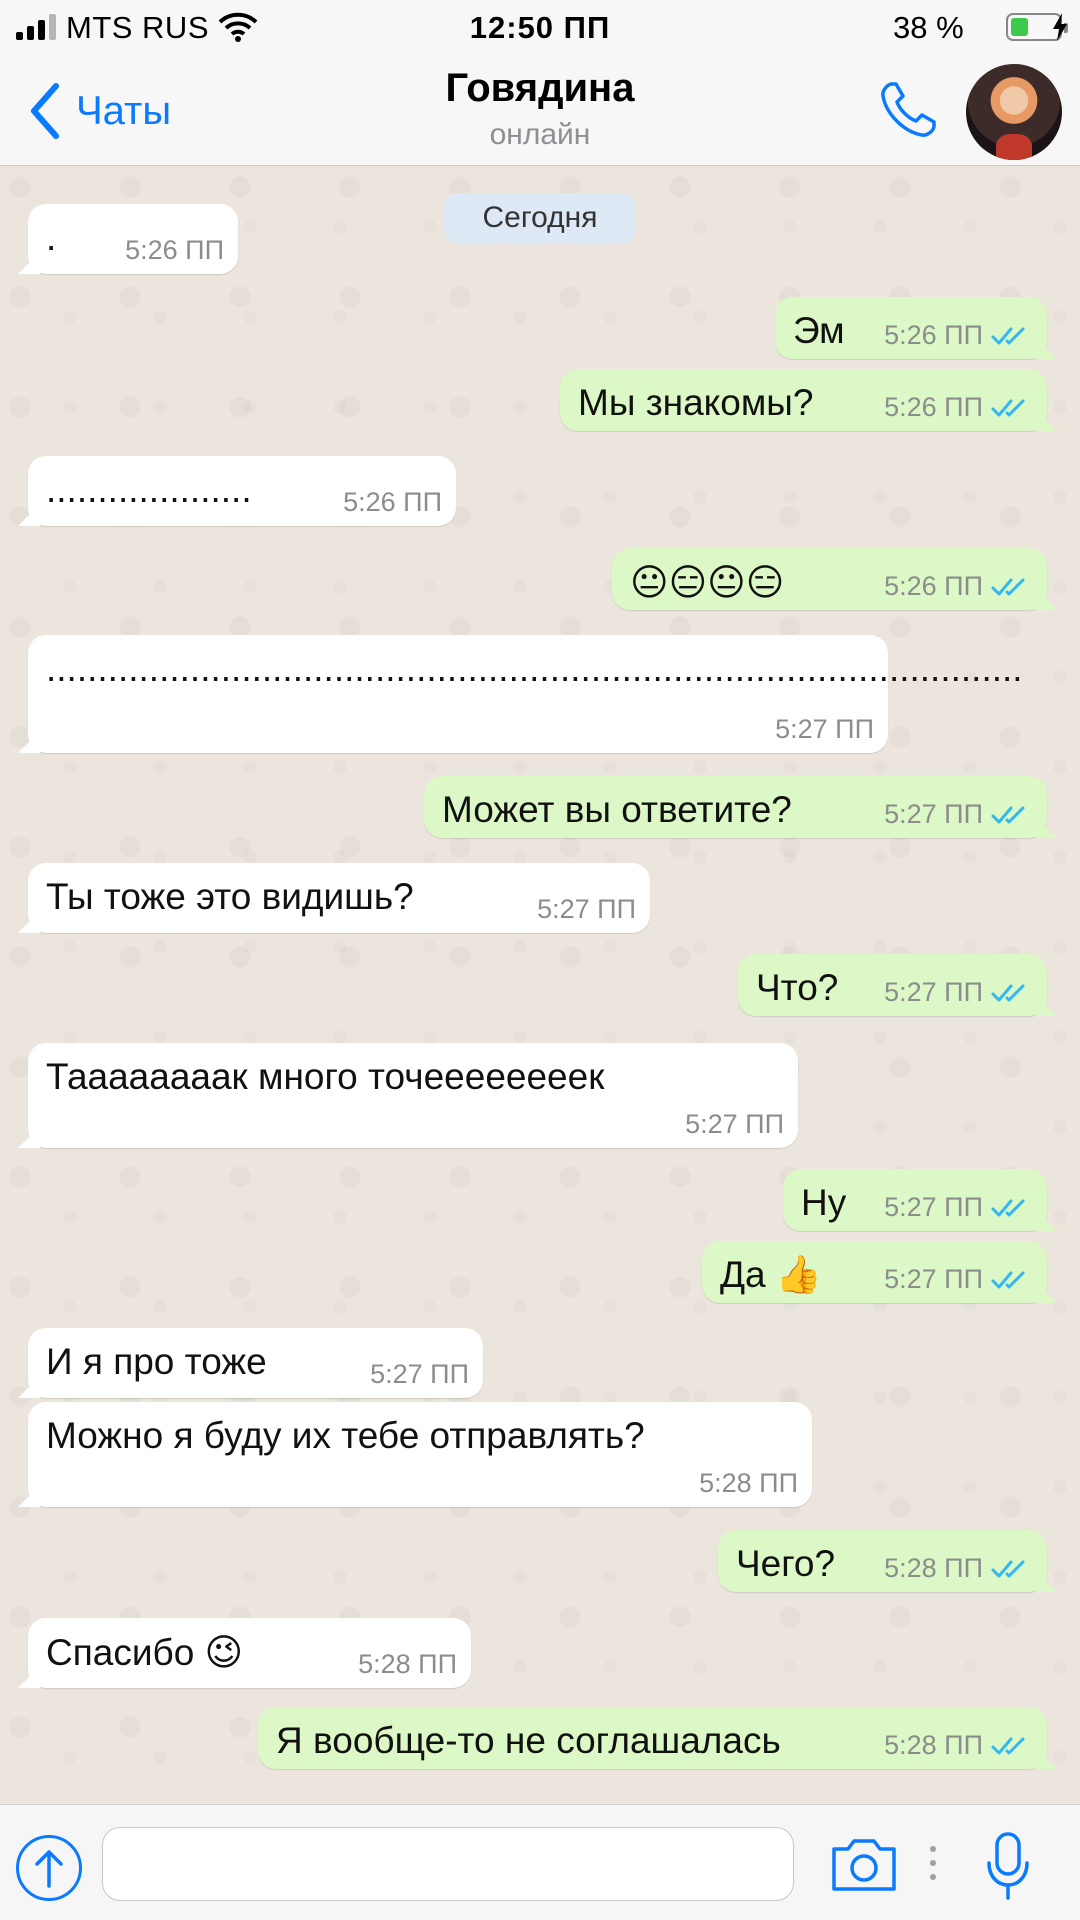 This screenshot has height=1920, width=1080. What do you see at coordinates (864, 1864) in the screenshot?
I see `camera-icon` at bounding box center [864, 1864].